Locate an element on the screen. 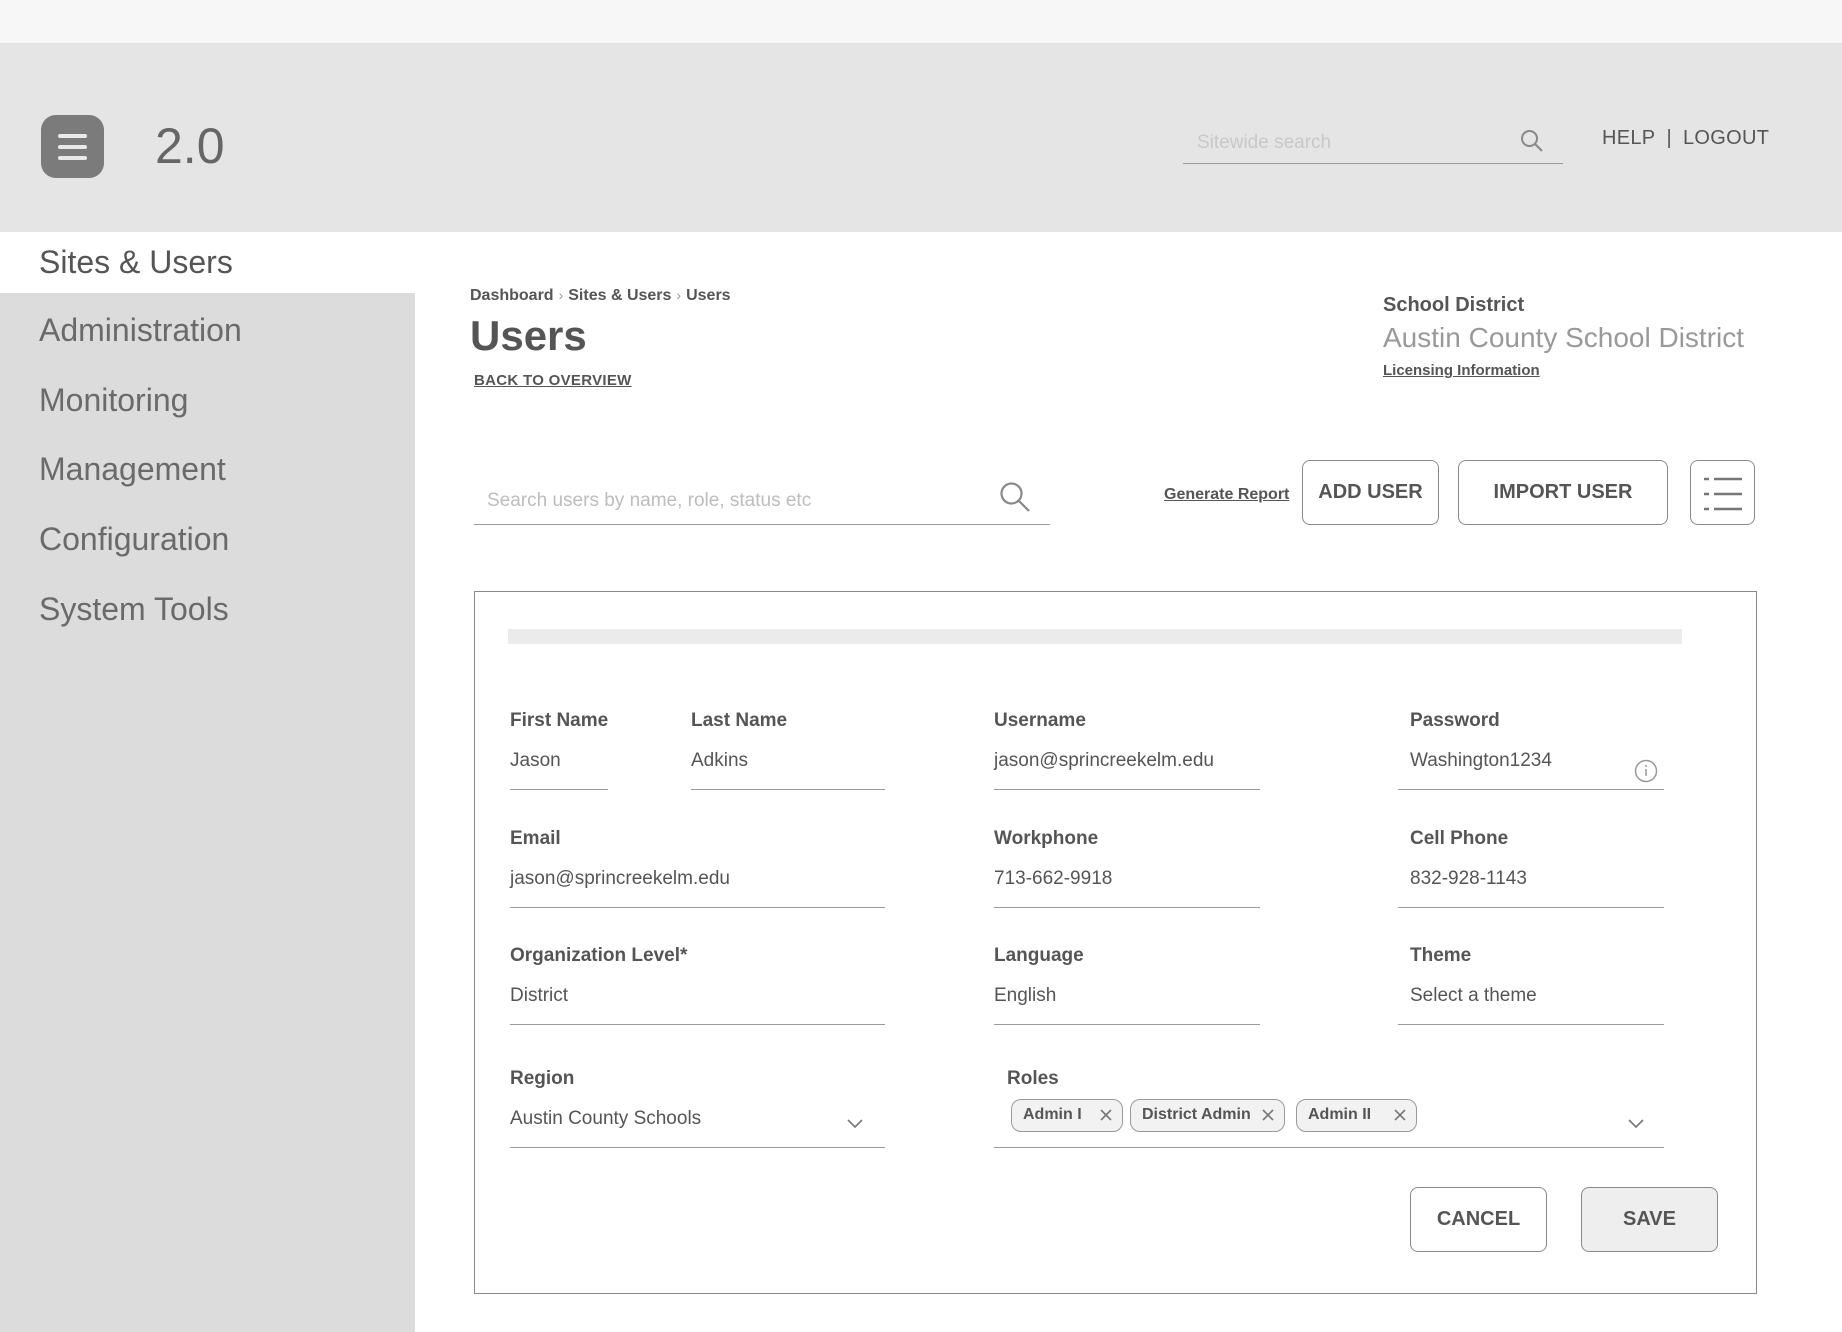  cell-phone-label: Cell Phone is located at coordinates (1459, 838).